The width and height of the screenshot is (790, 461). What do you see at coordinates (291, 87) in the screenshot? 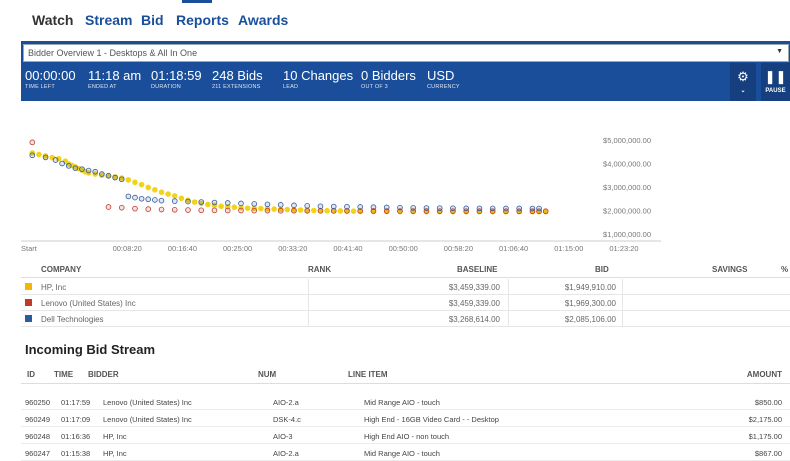
I see `stat-label: LEAD` at bounding box center [291, 87].